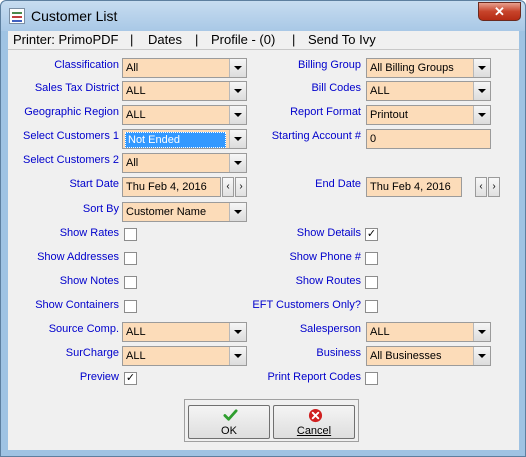  I want to click on bill-codes-label: Bill Codes, so click(336, 88).